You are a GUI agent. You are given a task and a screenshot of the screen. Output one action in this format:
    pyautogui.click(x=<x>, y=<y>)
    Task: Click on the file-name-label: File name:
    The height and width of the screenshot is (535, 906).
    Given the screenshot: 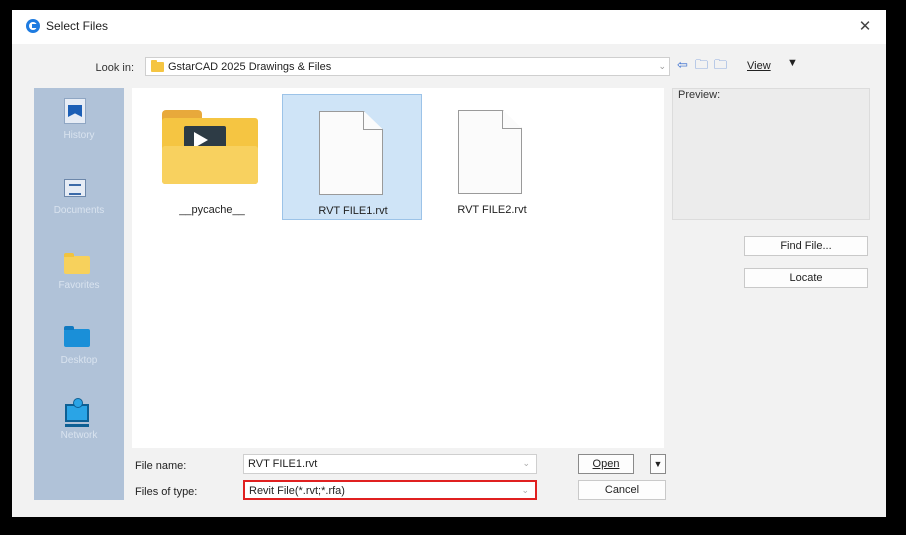 What is the action you would take?
    pyautogui.click(x=161, y=466)
    